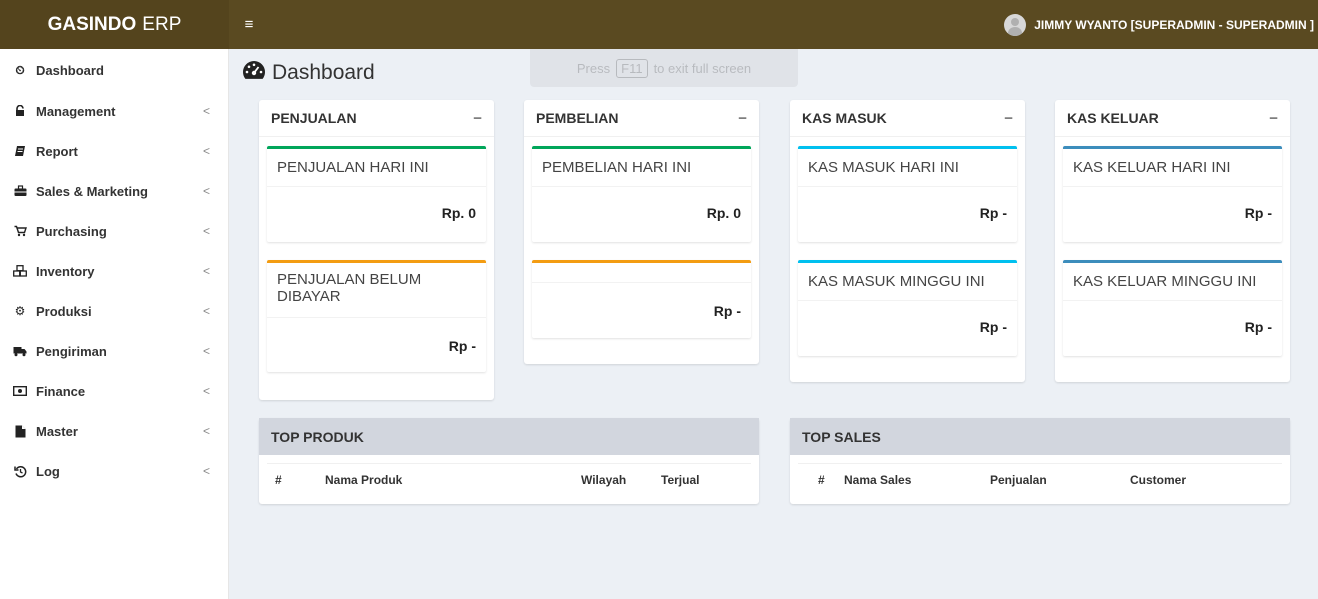 The image size is (1318, 599). Describe the element at coordinates (1172, 194) in the screenshot. I see `kas-keluar-hari-ini-card: KAS KELUAR HARI INI Rp -` at that location.